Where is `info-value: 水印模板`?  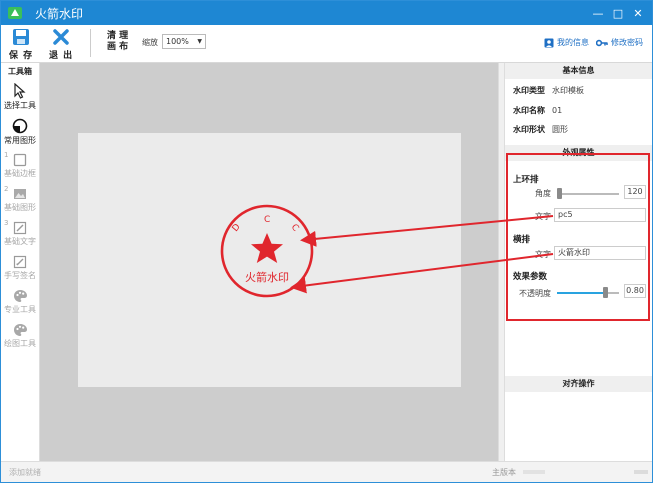
info-value: 水印模板 is located at coordinates (568, 90).